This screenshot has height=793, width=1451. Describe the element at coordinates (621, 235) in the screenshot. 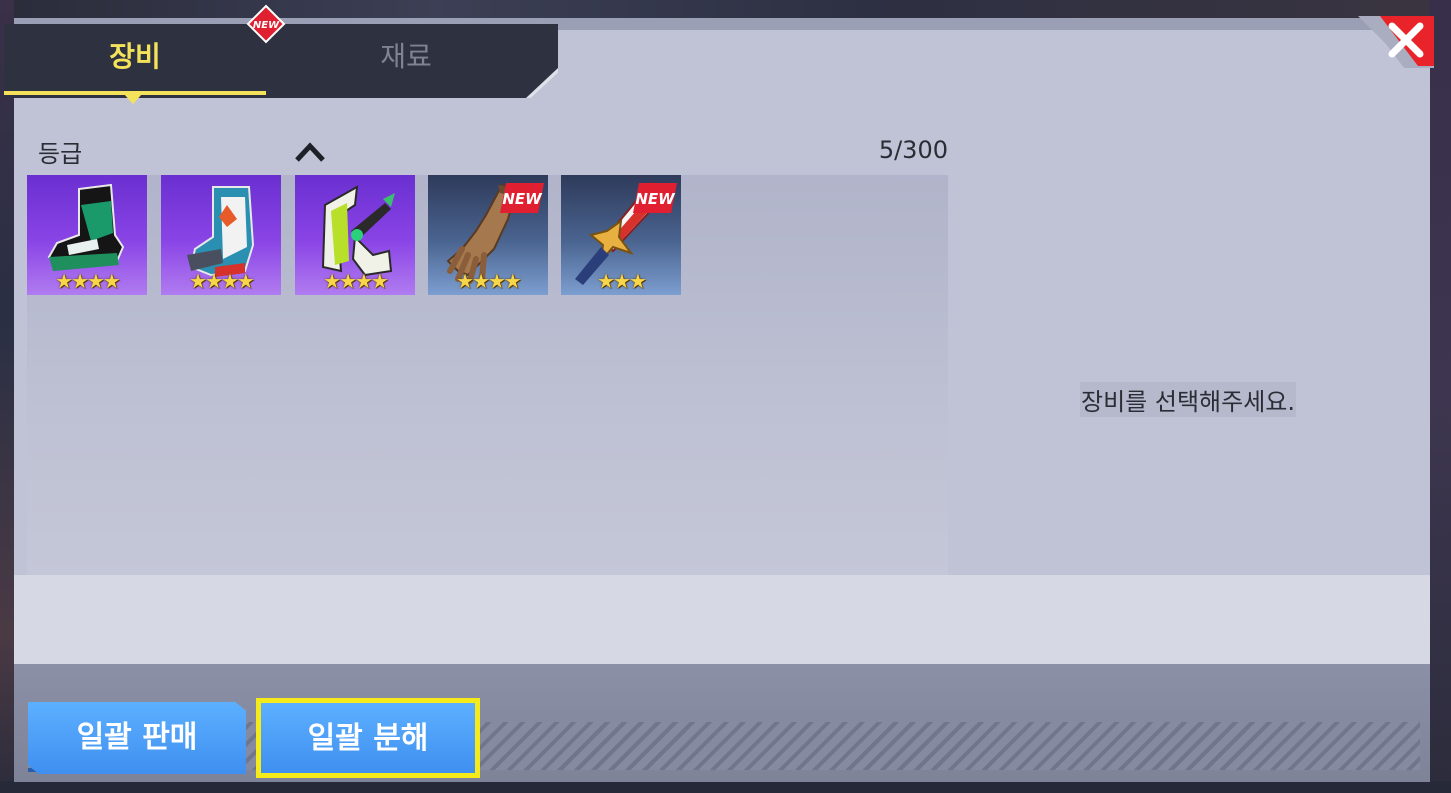

I see `item-slot: NEW ★★★` at that location.